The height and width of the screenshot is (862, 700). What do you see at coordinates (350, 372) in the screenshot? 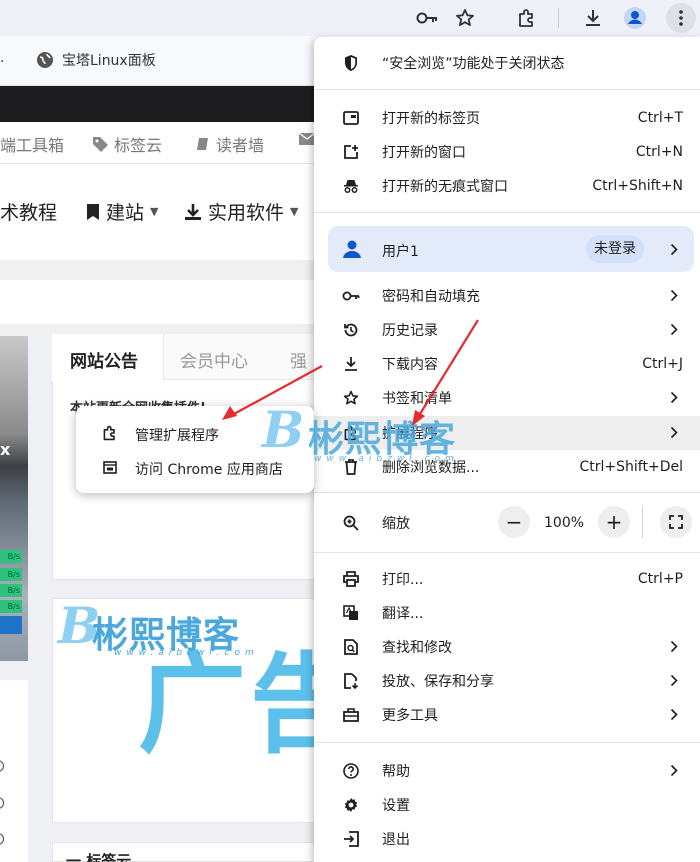
I see `annotation-arrows` at bounding box center [350, 372].